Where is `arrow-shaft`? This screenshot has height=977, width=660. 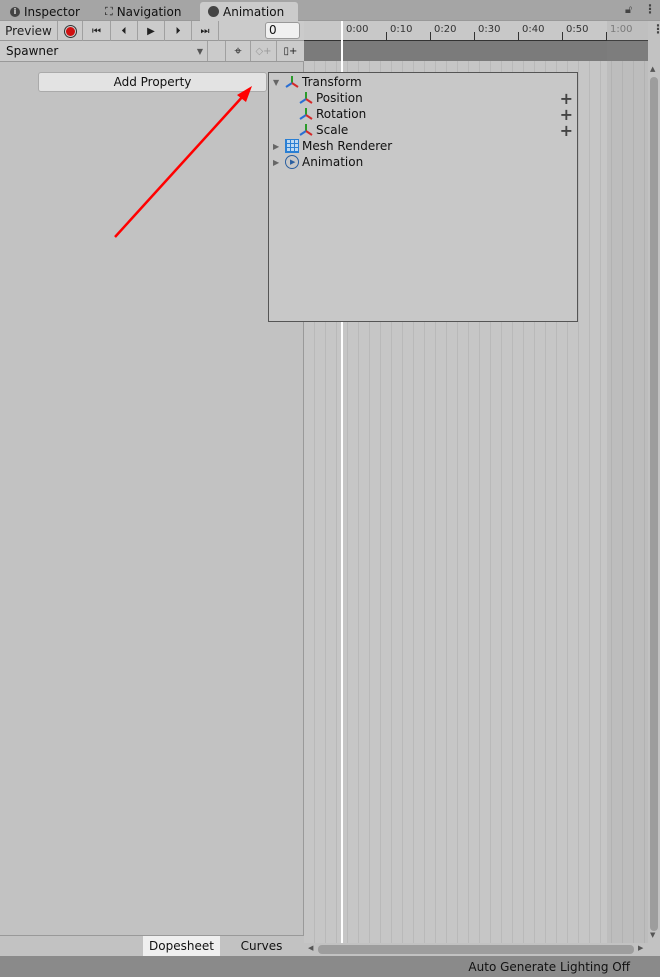
arrow-shaft is located at coordinates (179, 166).